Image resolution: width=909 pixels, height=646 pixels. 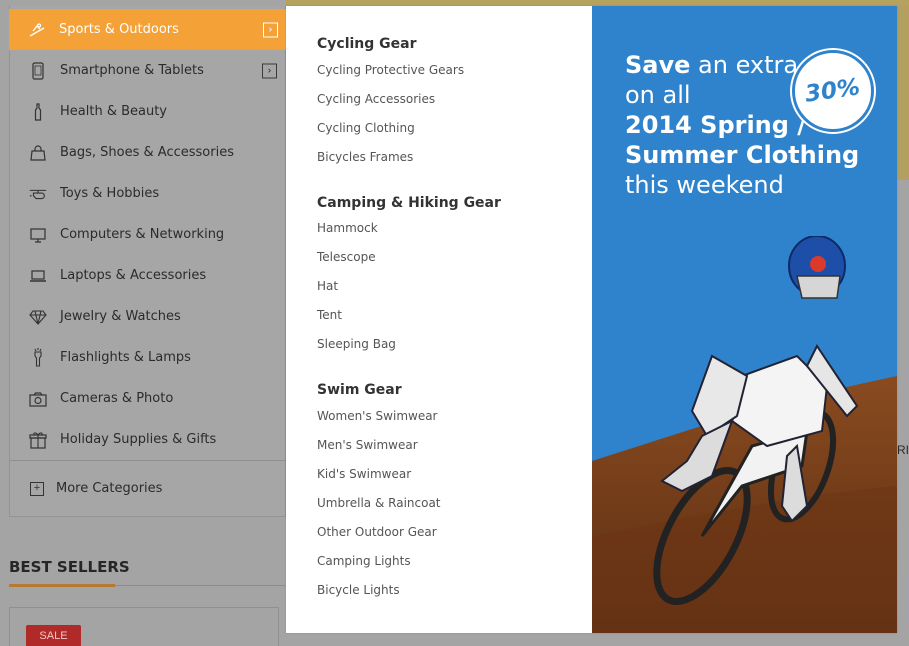 I want to click on discount-badge: 30%, so click(x=833, y=91).